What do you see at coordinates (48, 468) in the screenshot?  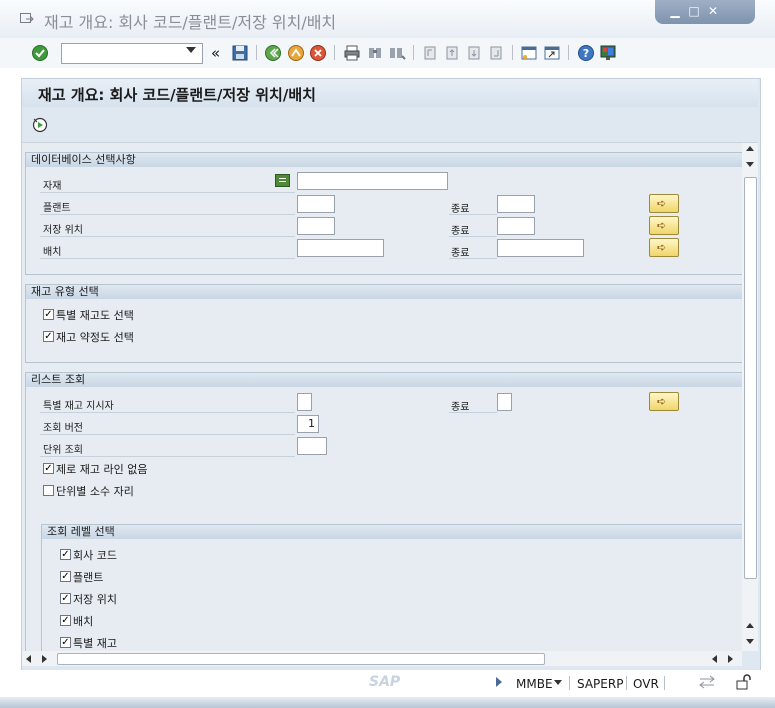 I see `no-zero-stock-lines-checkbox: ✓` at bounding box center [48, 468].